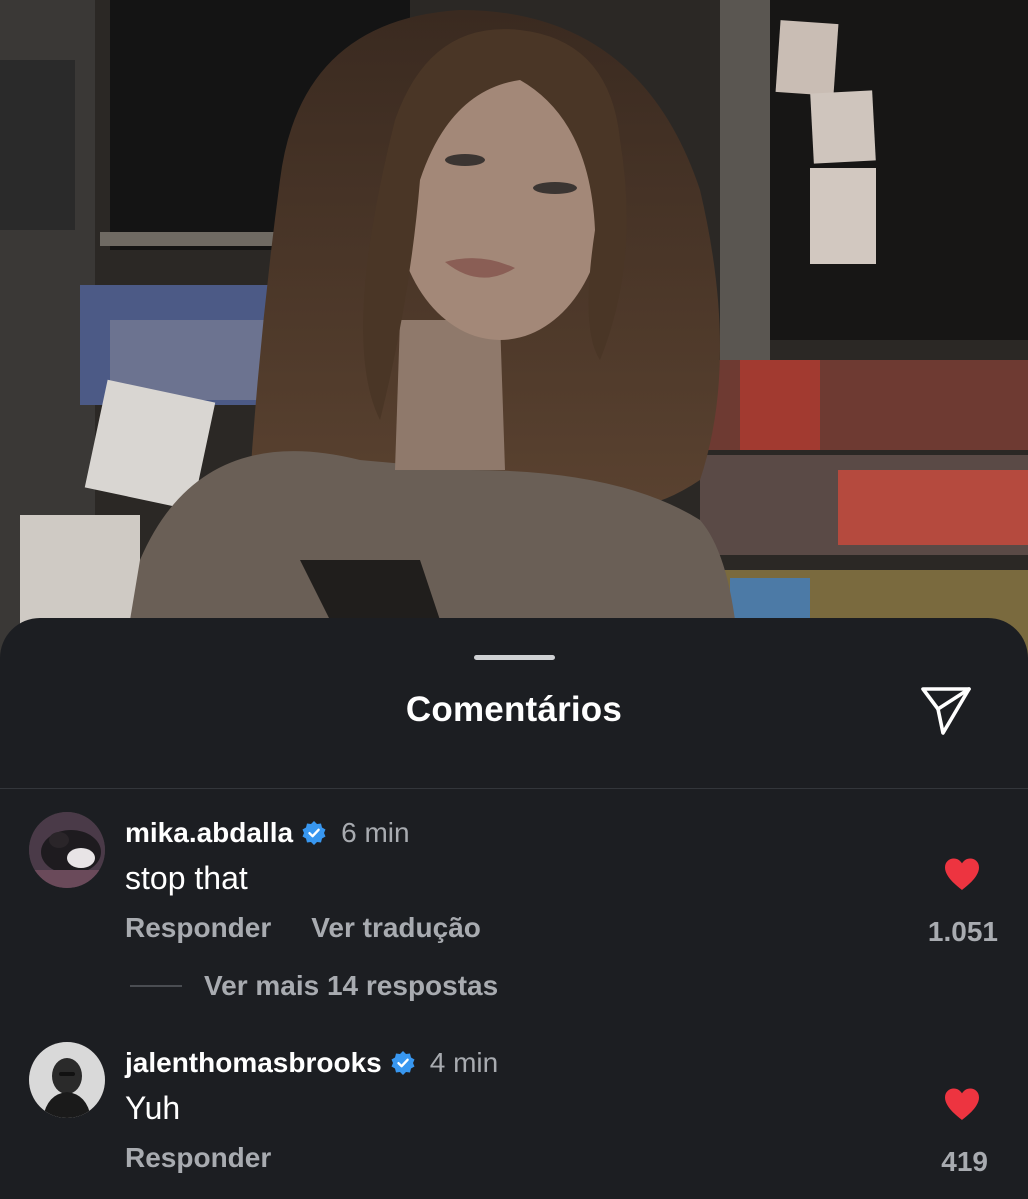 The width and height of the screenshot is (1028, 1199). What do you see at coordinates (514, 788) in the screenshot?
I see `sheet-divider` at bounding box center [514, 788].